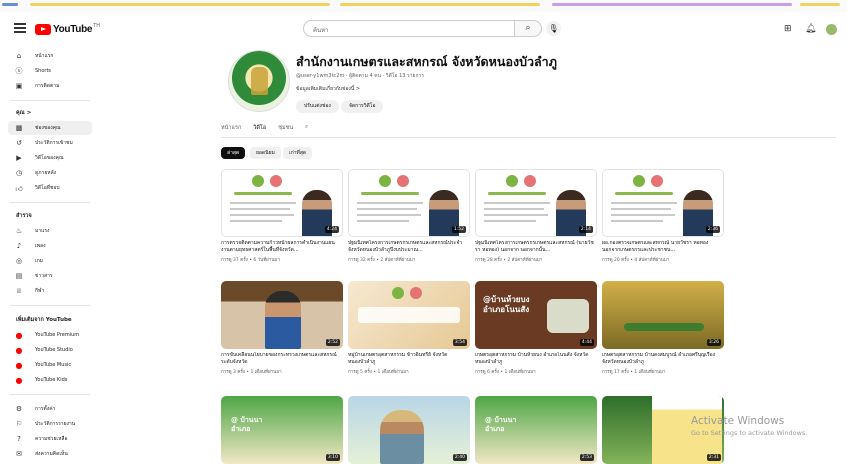 This screenshot has height=464, width=847. Describe the element at coordinates (663, 315) in the screenshot. I see `video-thumbnail: 3:26` at that location.